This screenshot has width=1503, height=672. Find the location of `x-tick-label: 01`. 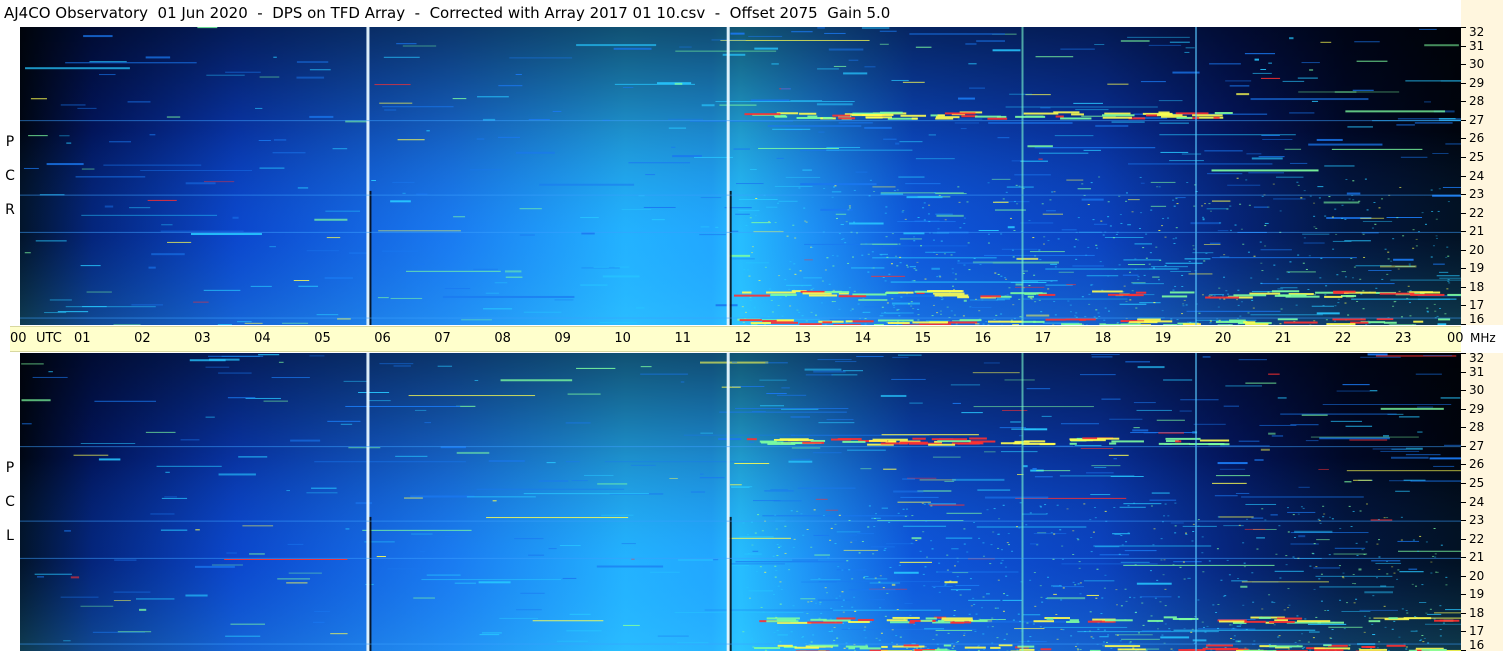

x-tick-label: 01 is located at coordinates (82, 338).